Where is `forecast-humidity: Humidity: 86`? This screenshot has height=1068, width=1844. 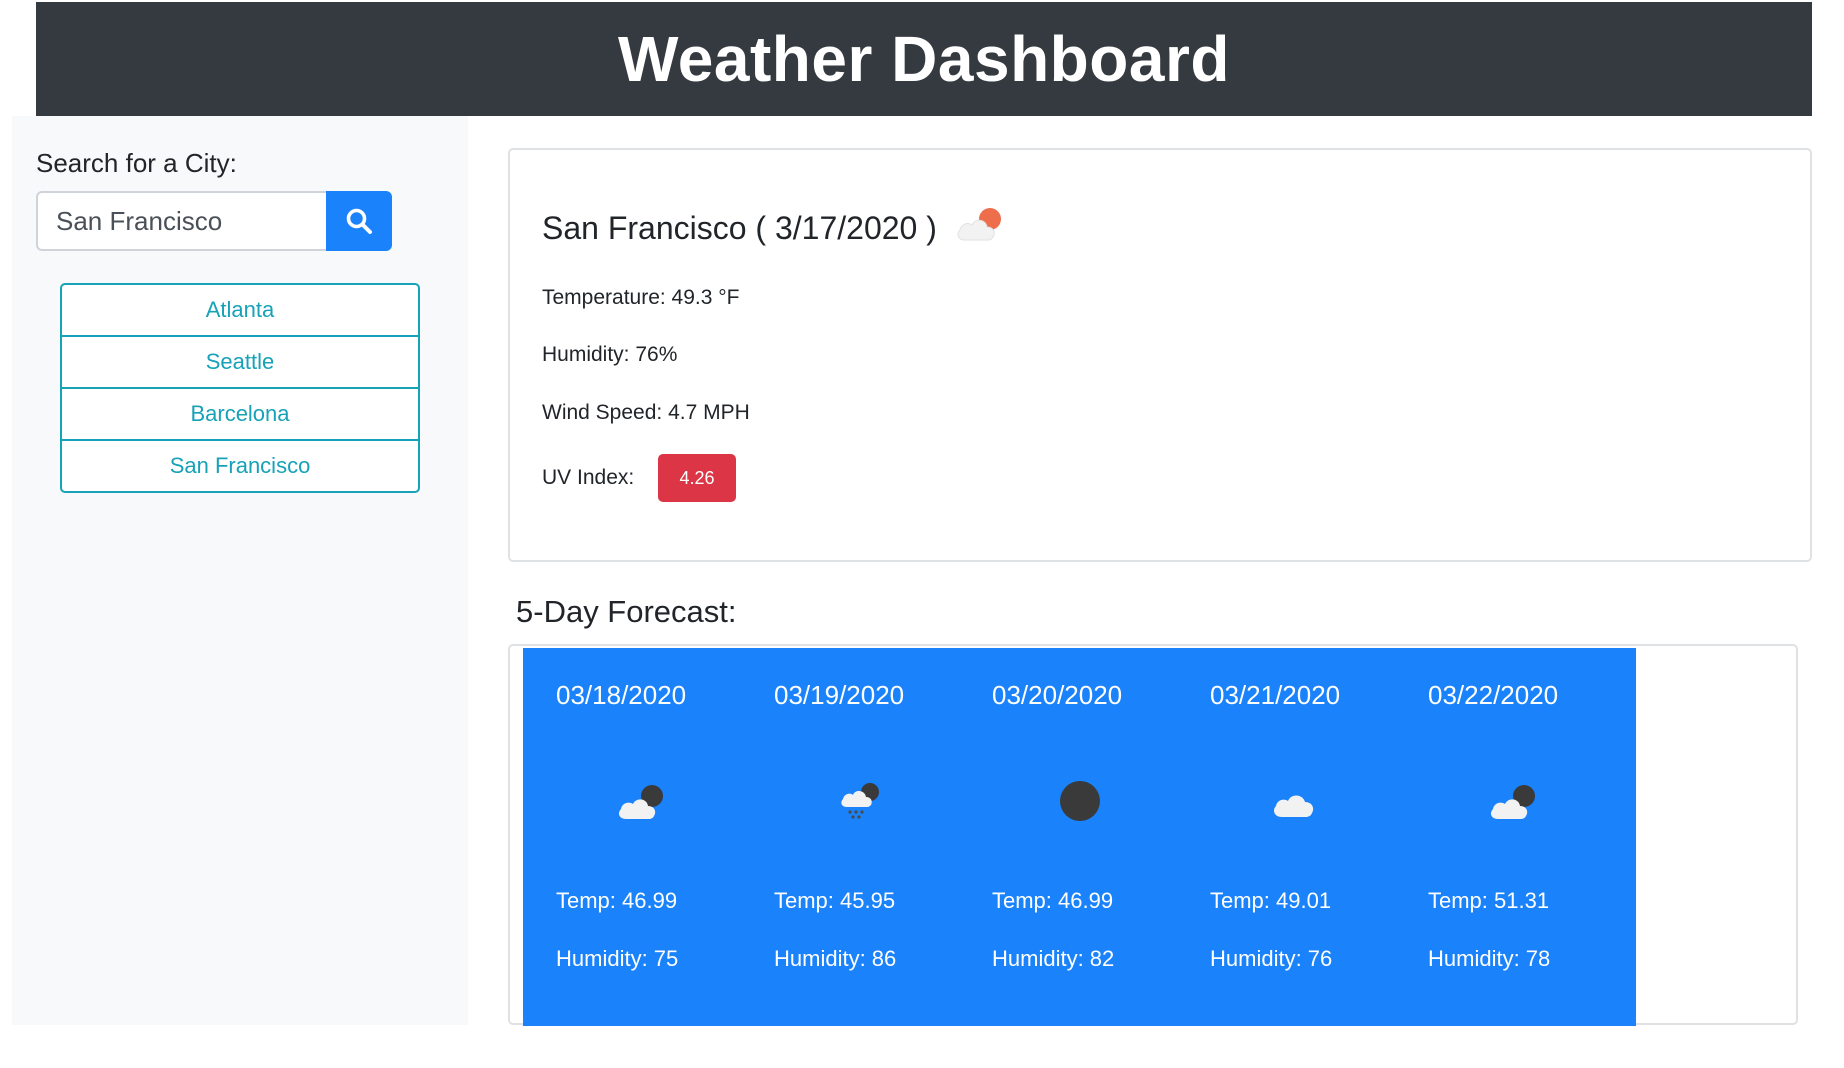
forecast-humidity: Humidity: 86 is located at coordinates (835, 958).